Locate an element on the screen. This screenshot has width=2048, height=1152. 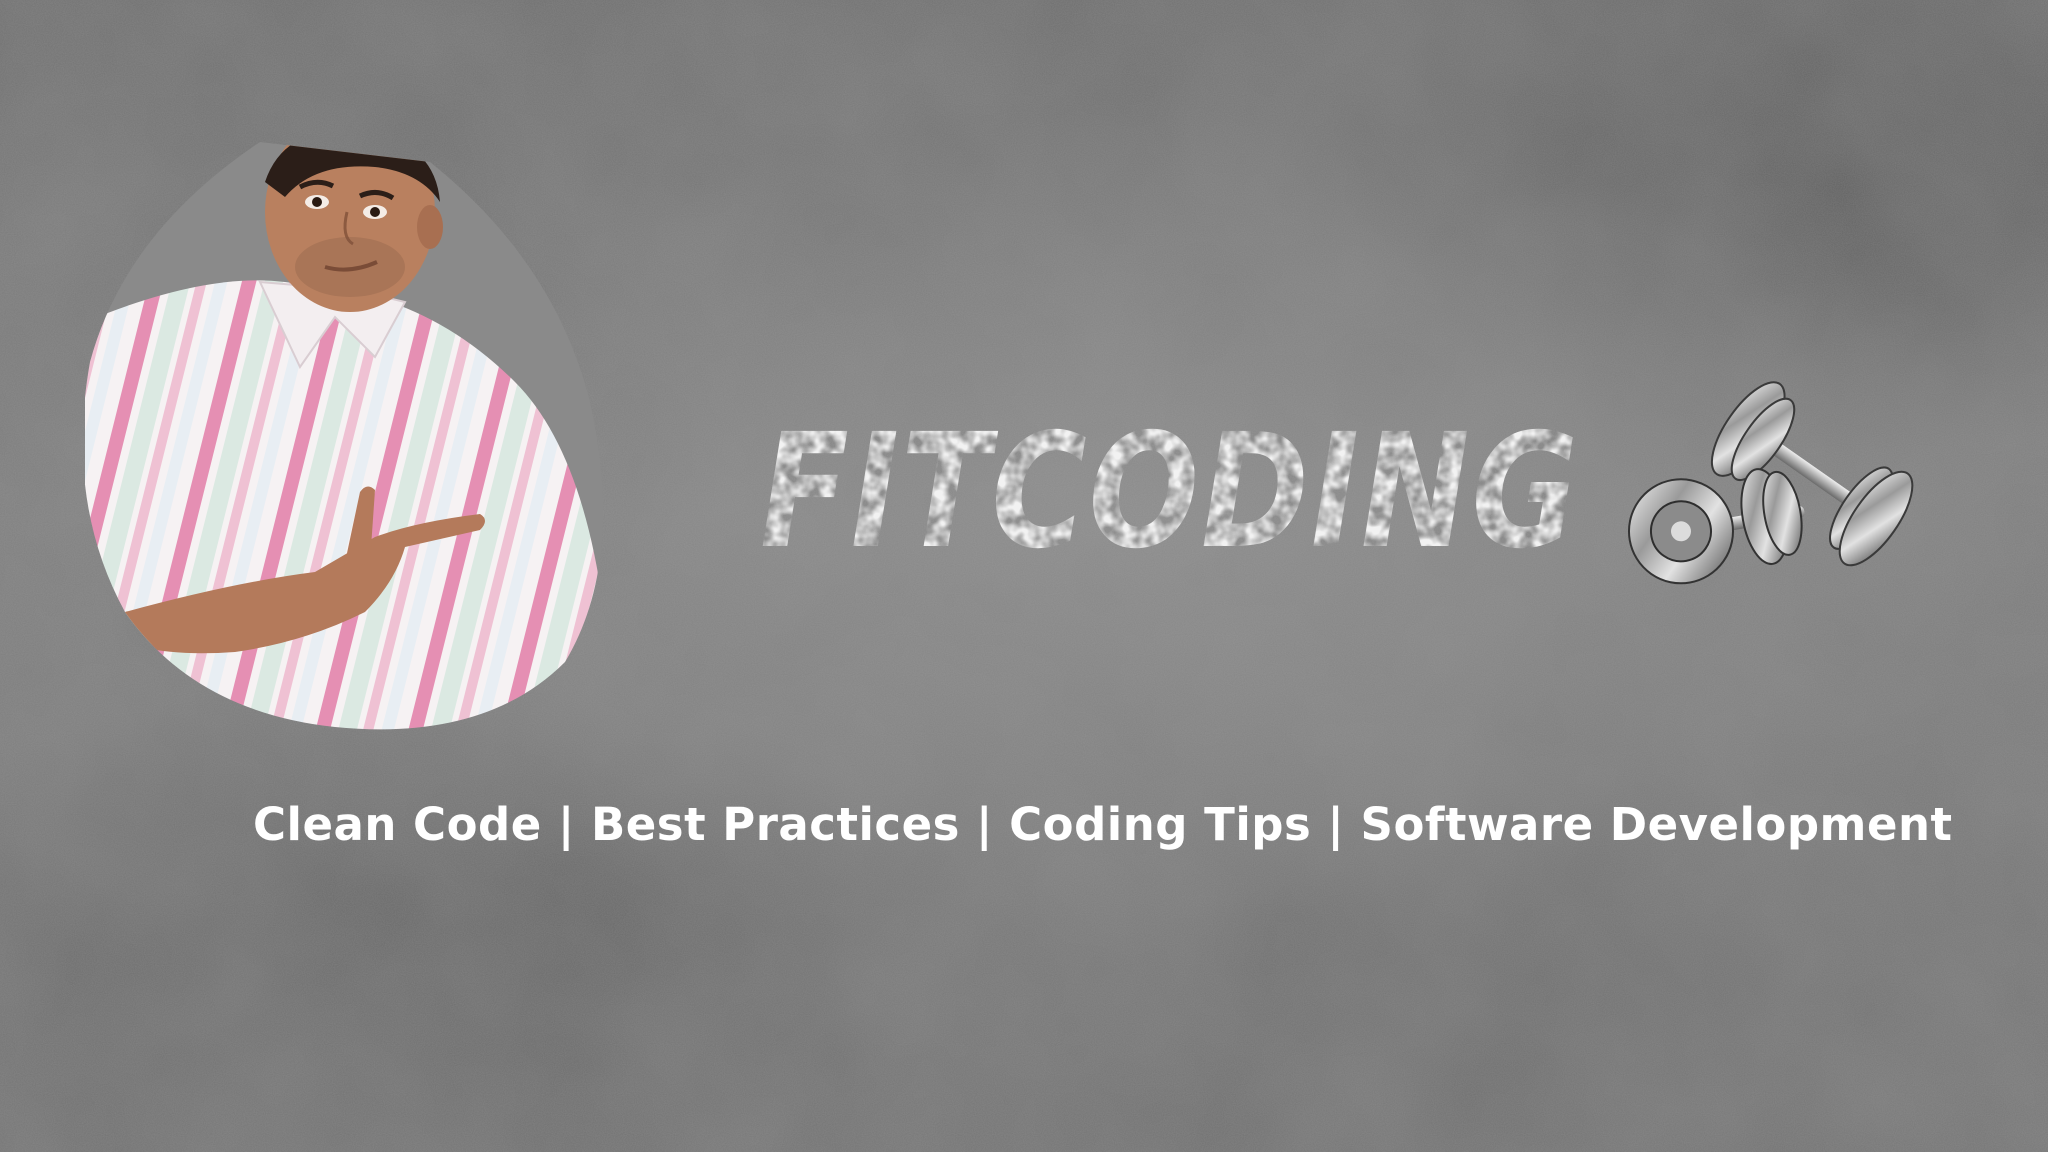
profile-photo is located at coordinates (344, 436).